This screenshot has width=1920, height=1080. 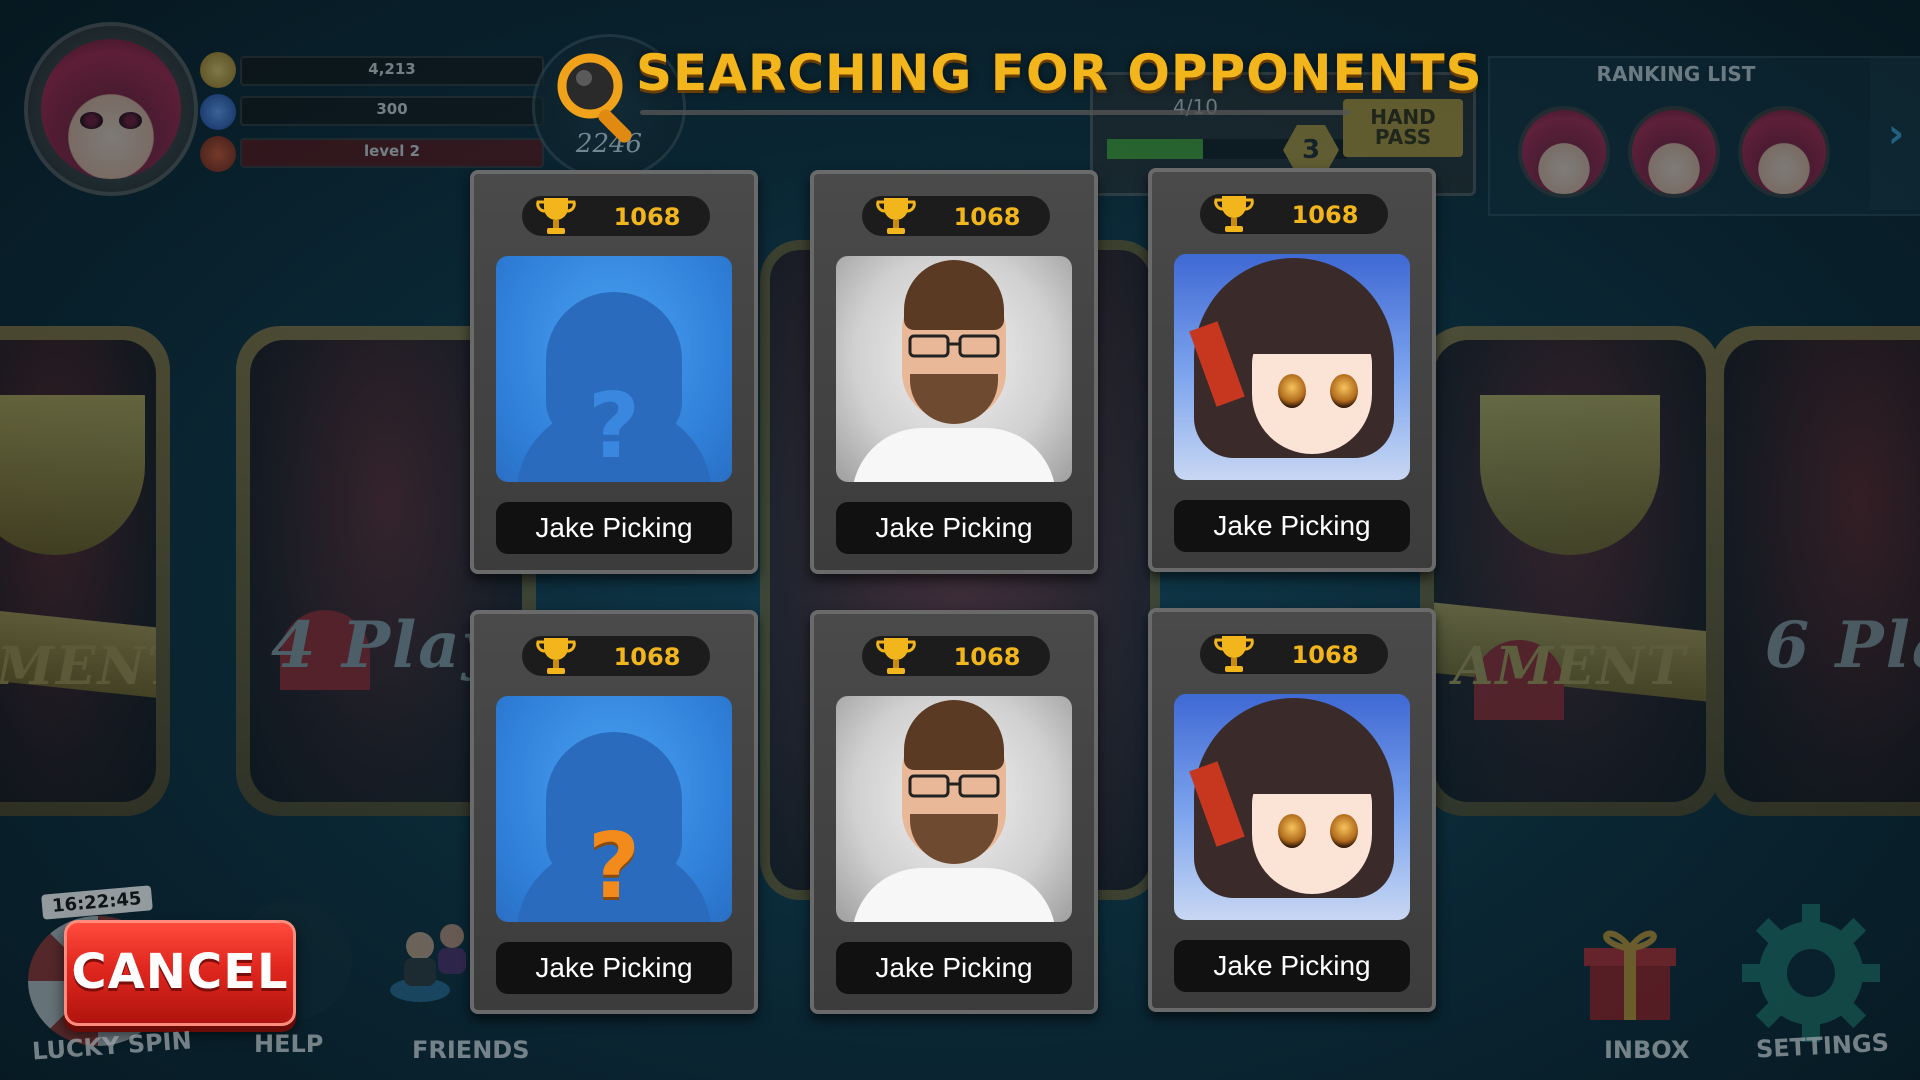 What do you see at coordinates (180, 973) in the screenshot?
I see `cancel-button: CANCEL` at bounding box center [180, 973].